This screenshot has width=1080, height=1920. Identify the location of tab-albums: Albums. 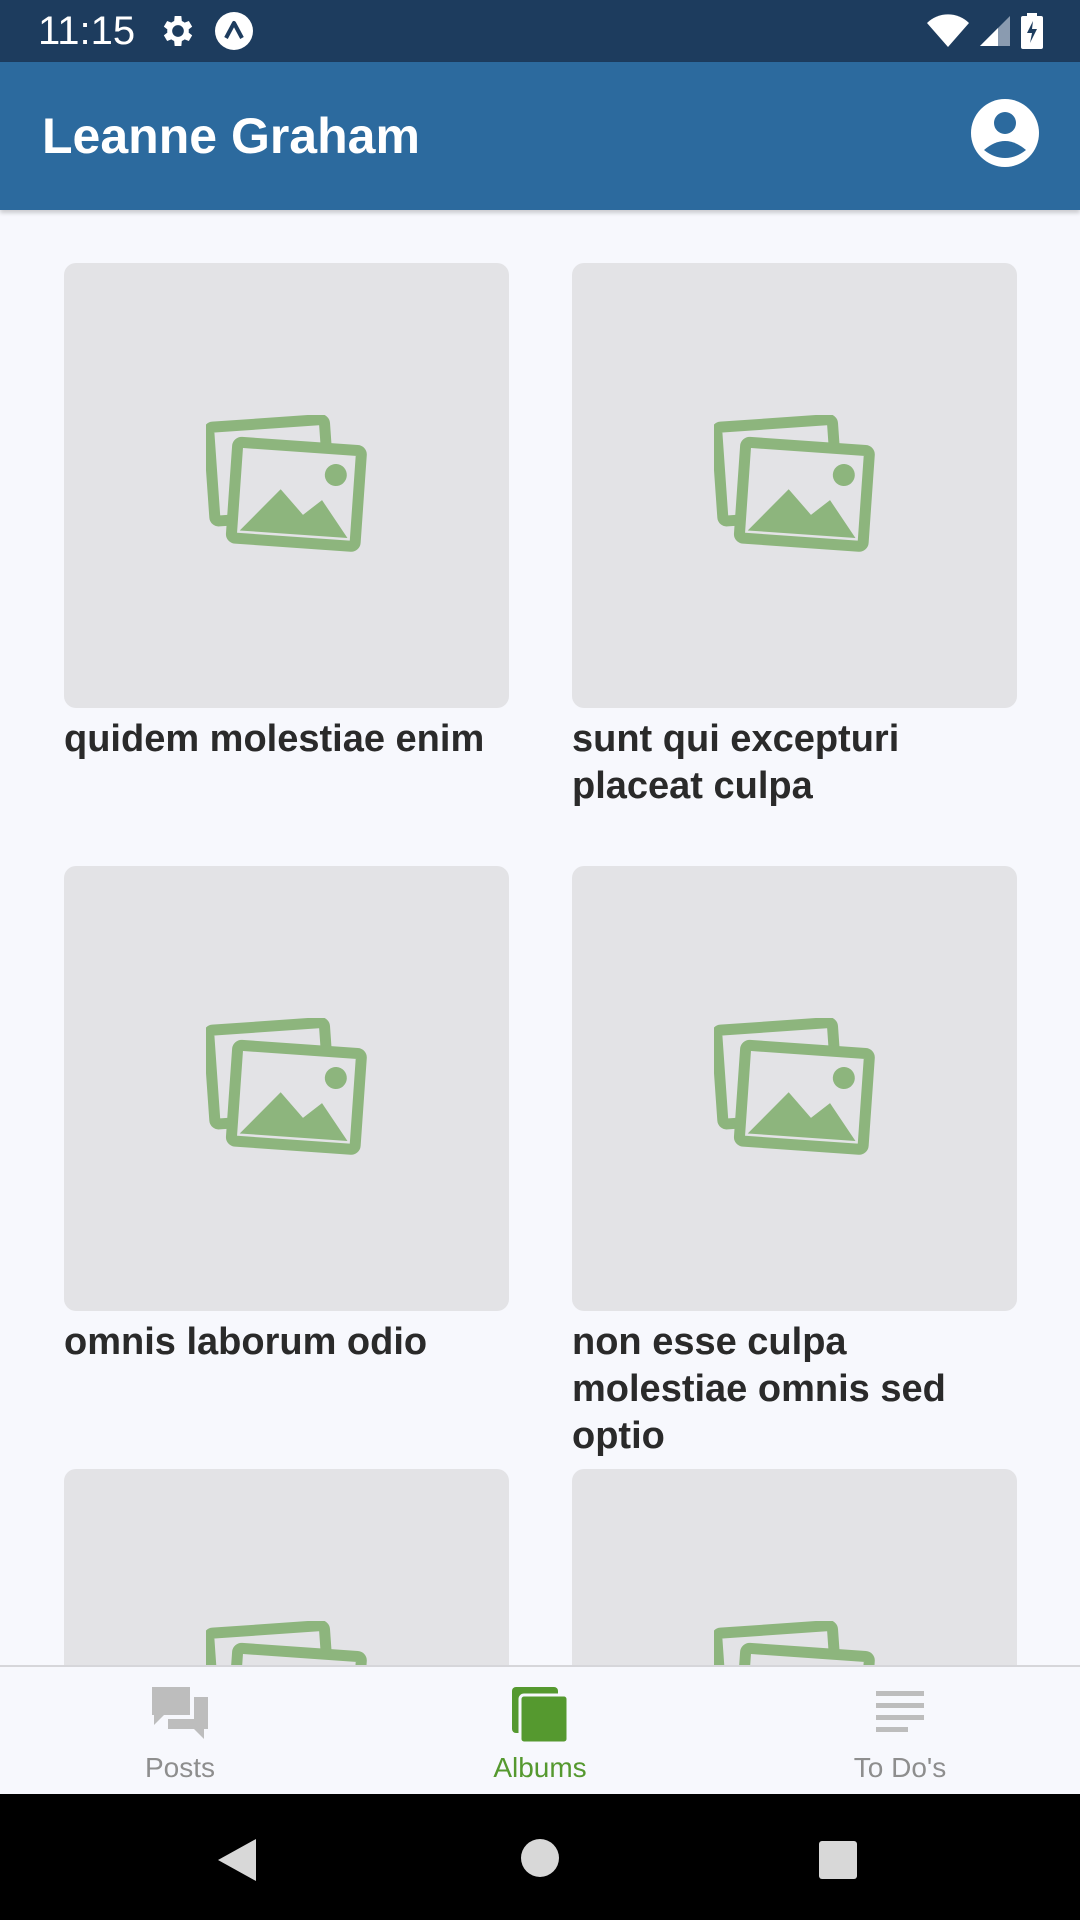
(540, 1730).